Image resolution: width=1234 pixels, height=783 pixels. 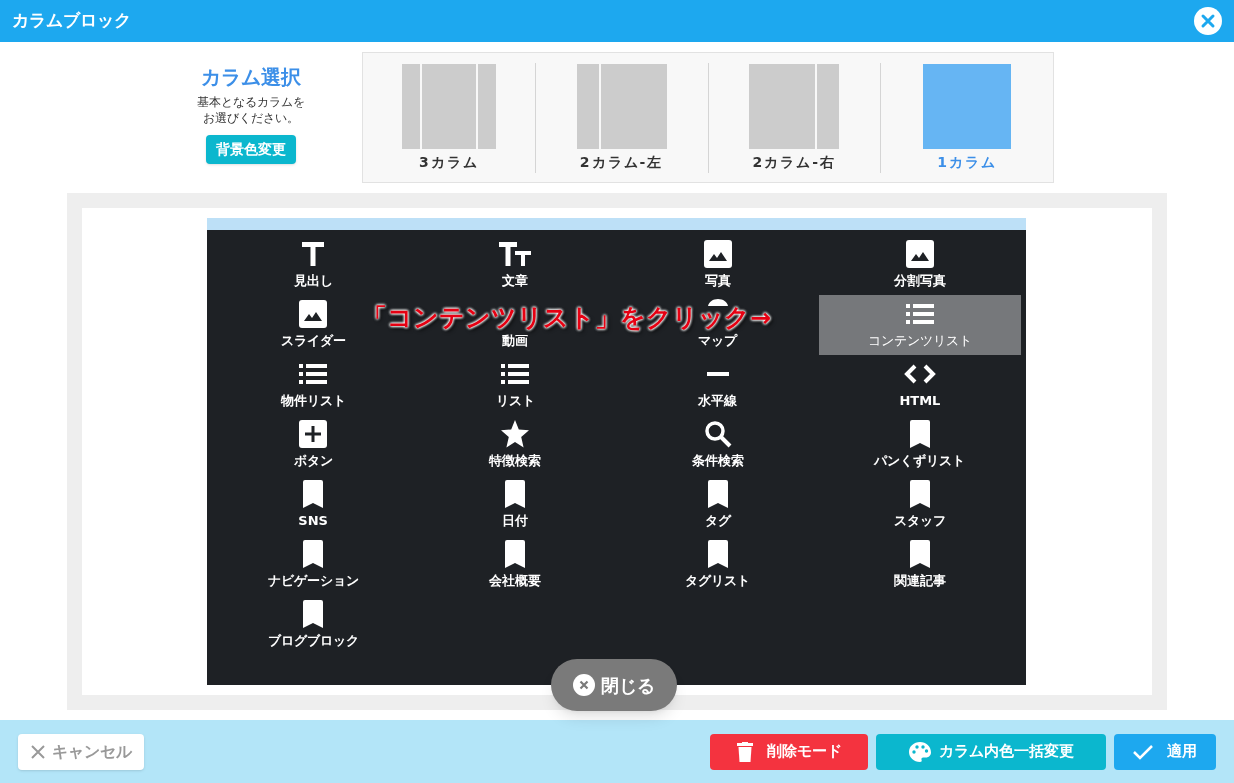 I want to click on column-option: 2カラム-左, so click(x=621, y=117).